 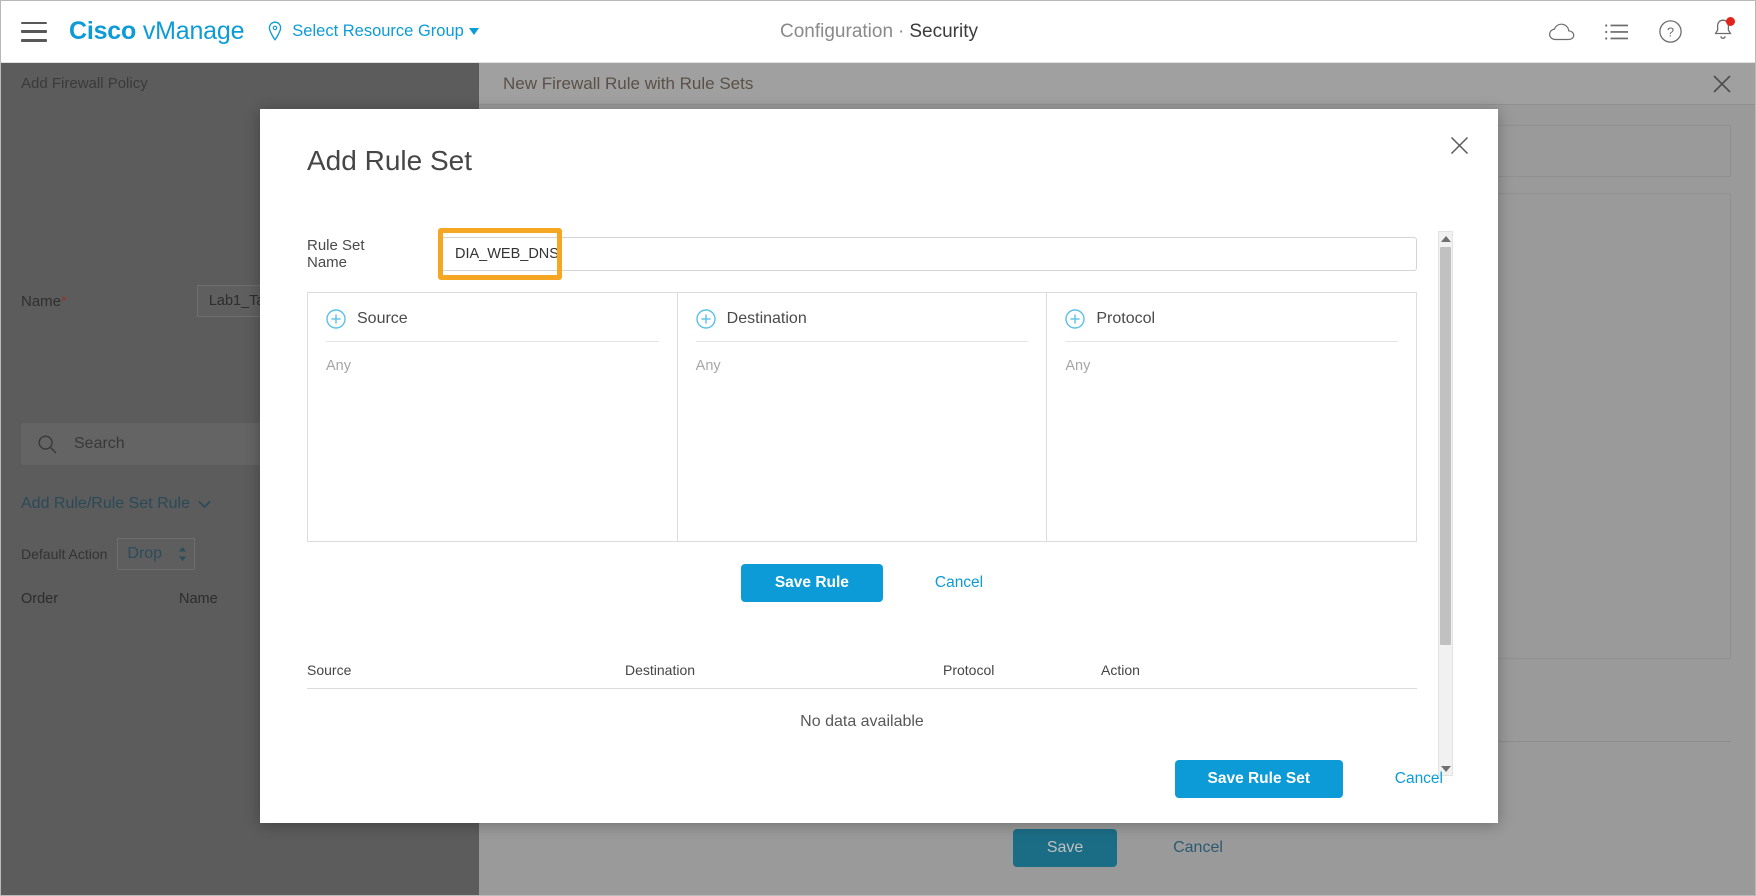 I want to click on destination-column: Destination Any, so click(x=861, y=417).